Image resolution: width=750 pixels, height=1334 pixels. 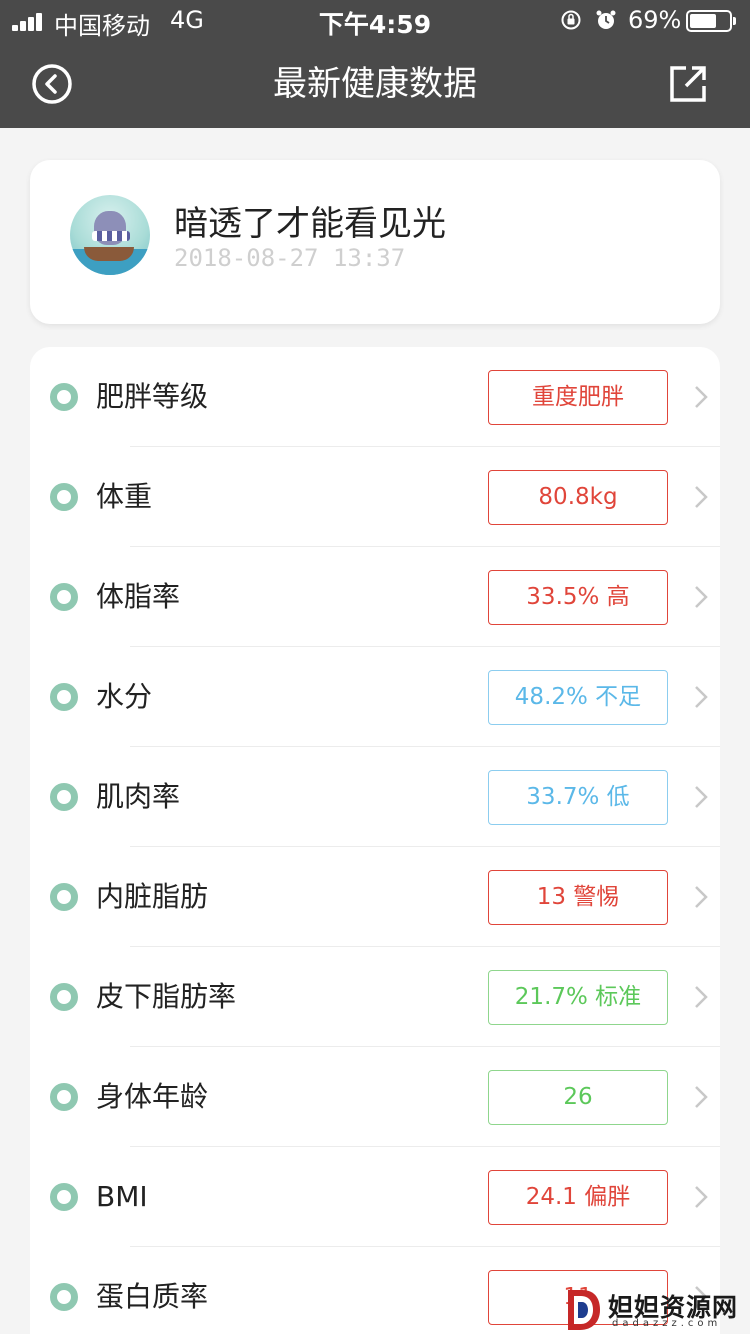 I want to click on metric-label: 身体年龄, so click(x=152, y=1096).